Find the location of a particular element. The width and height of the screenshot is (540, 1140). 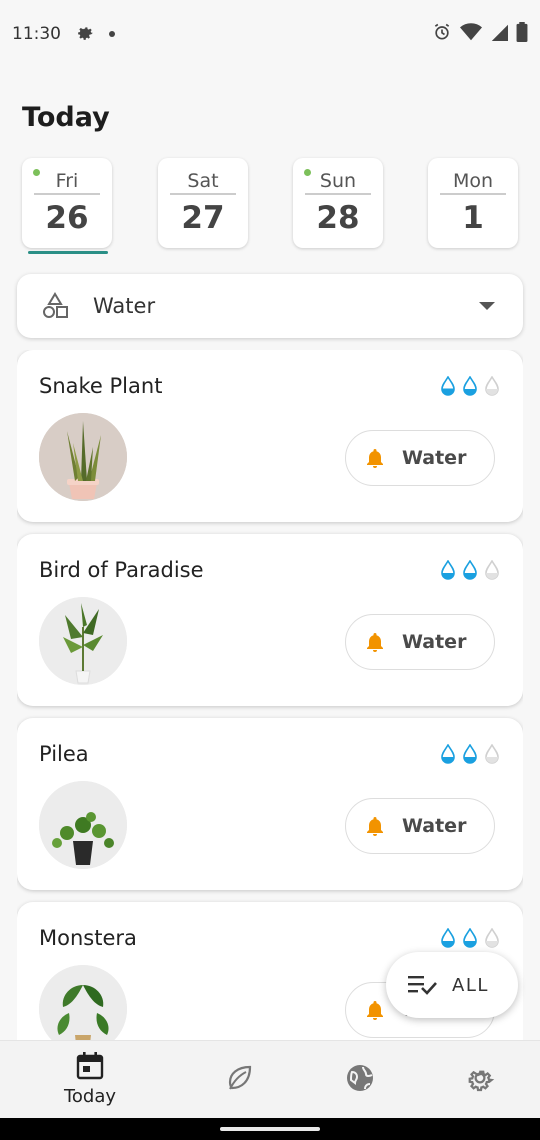

bottom-navigation: Today is located at coordinates (270, 1079).